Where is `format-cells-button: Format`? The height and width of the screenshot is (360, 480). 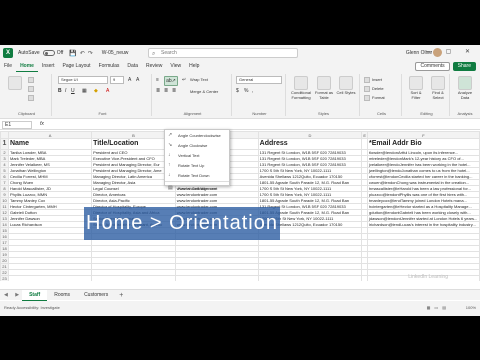 format-cells-button: Format is located at coordinates (374, 98).